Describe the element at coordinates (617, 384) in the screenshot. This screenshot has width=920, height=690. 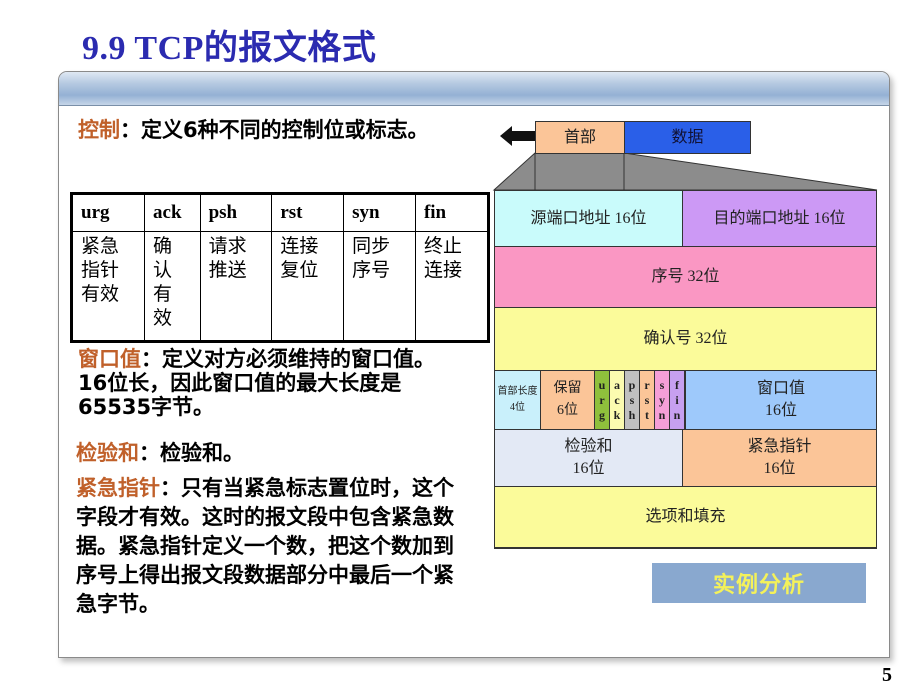
I see `flag-letter: a` at that location.